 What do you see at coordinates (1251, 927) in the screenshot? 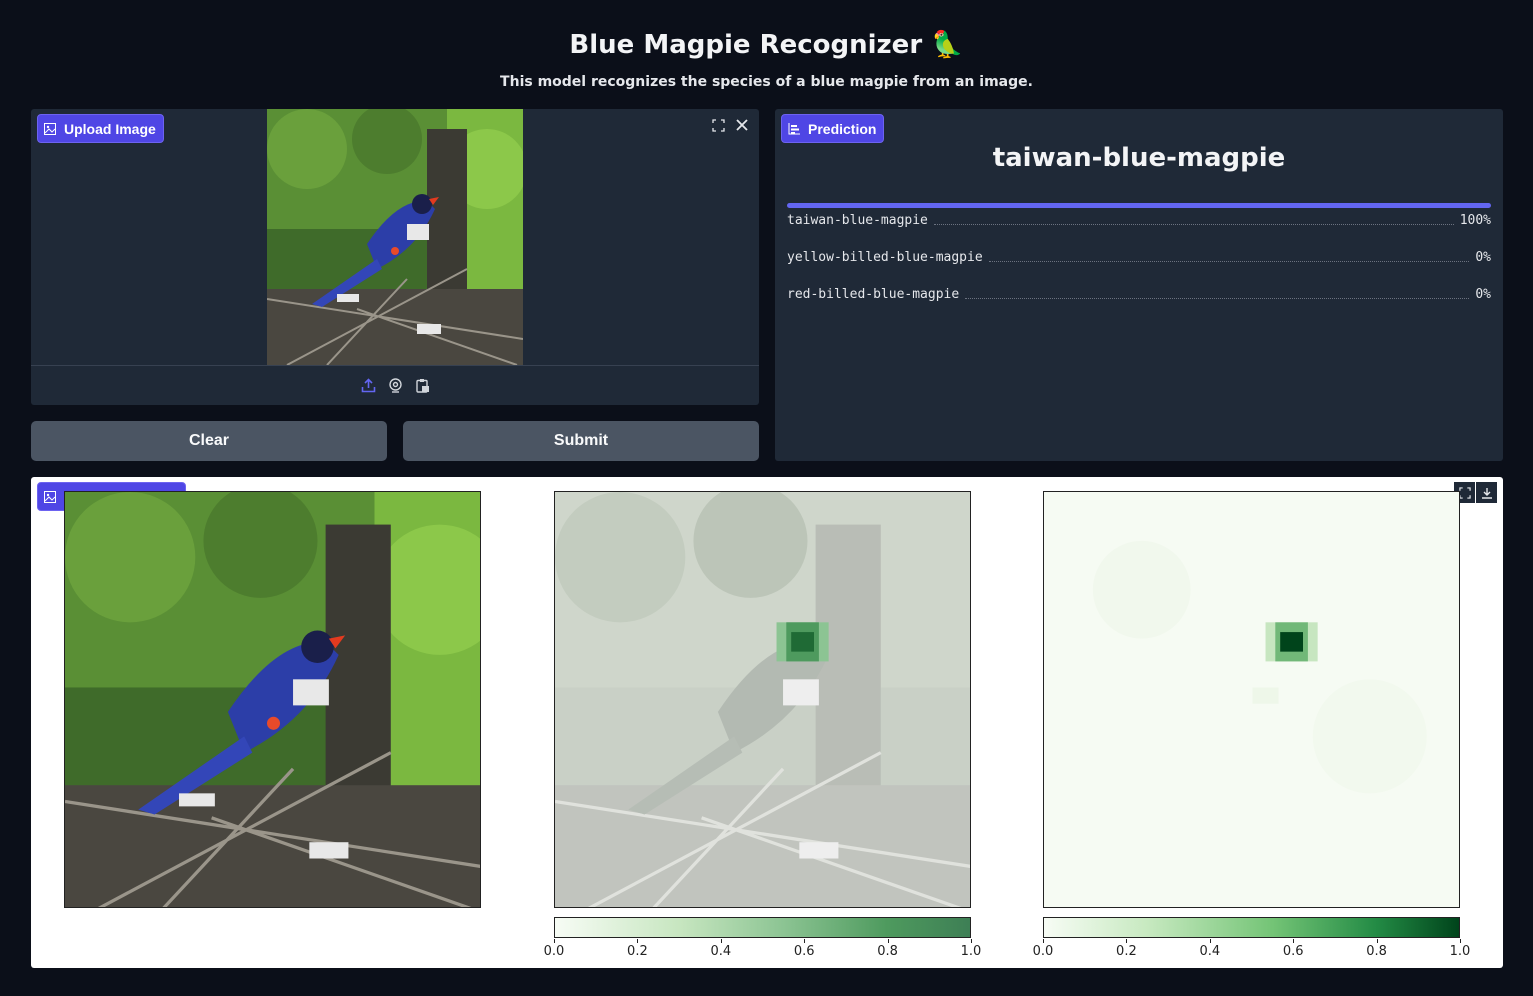
I see `colorbar-heatmap` at bounding box center [1251, 927].